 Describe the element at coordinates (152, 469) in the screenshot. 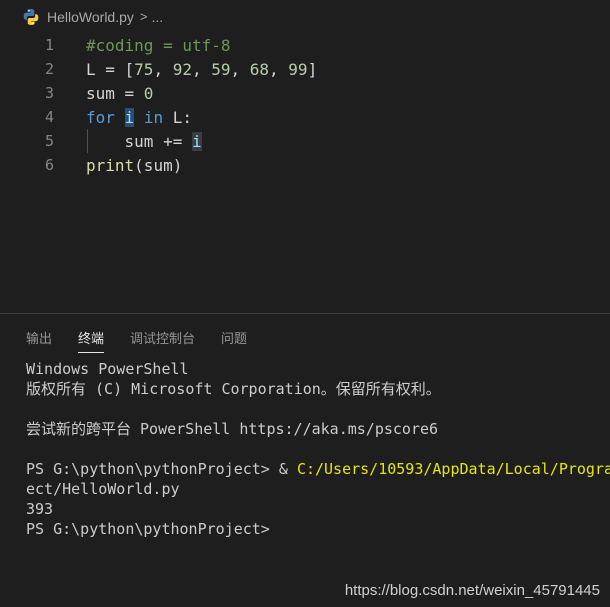

I see `terminal-prompt: PS G:\python\pythonProject>` at that location.